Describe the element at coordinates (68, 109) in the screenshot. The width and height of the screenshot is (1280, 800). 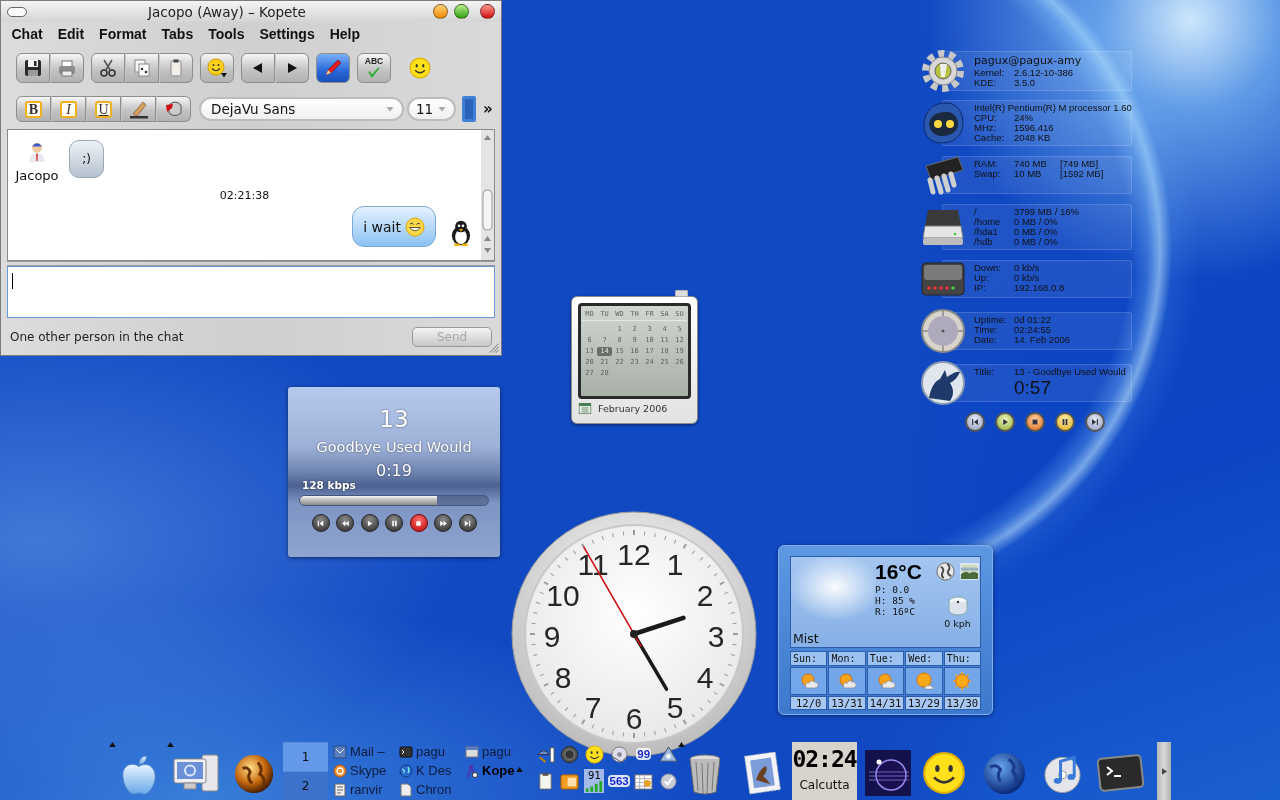
I see `italic-button: I` at that location.